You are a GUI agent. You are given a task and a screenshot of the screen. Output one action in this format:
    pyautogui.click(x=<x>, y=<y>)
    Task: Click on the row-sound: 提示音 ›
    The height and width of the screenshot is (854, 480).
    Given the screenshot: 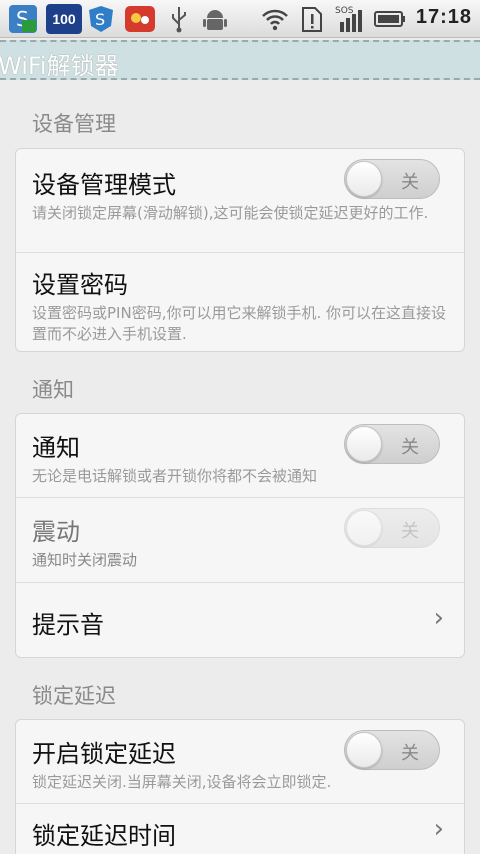 What is the action you would take?
    pyautogui.click(x=240, y=621)
    